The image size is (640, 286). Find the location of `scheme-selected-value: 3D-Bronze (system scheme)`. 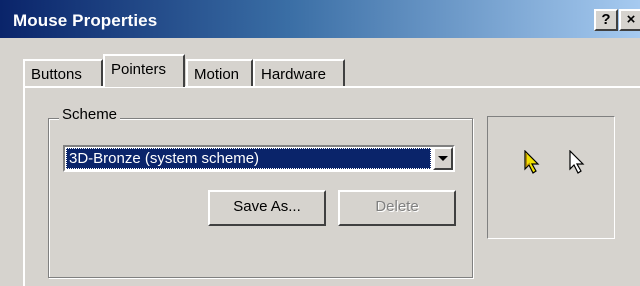

scheme-selected-value: 3D-Bronze (system scheme) is located at coordinates (248, 158).